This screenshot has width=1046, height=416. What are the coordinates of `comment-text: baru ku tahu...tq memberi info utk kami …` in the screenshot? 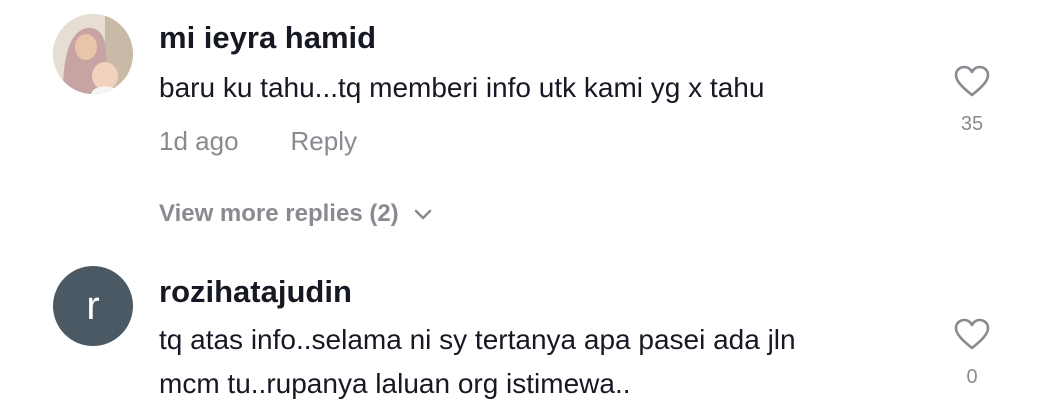 It's located at (461, 88).